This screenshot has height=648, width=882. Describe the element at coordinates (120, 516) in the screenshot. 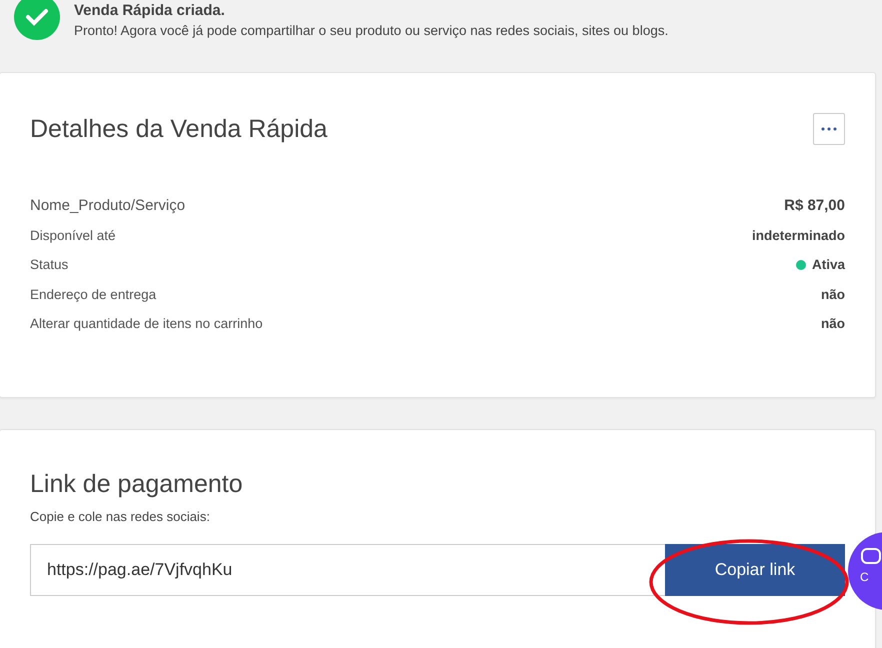

I see `payment-link-hint: Copie e cole nas redes sociais:` at that location.